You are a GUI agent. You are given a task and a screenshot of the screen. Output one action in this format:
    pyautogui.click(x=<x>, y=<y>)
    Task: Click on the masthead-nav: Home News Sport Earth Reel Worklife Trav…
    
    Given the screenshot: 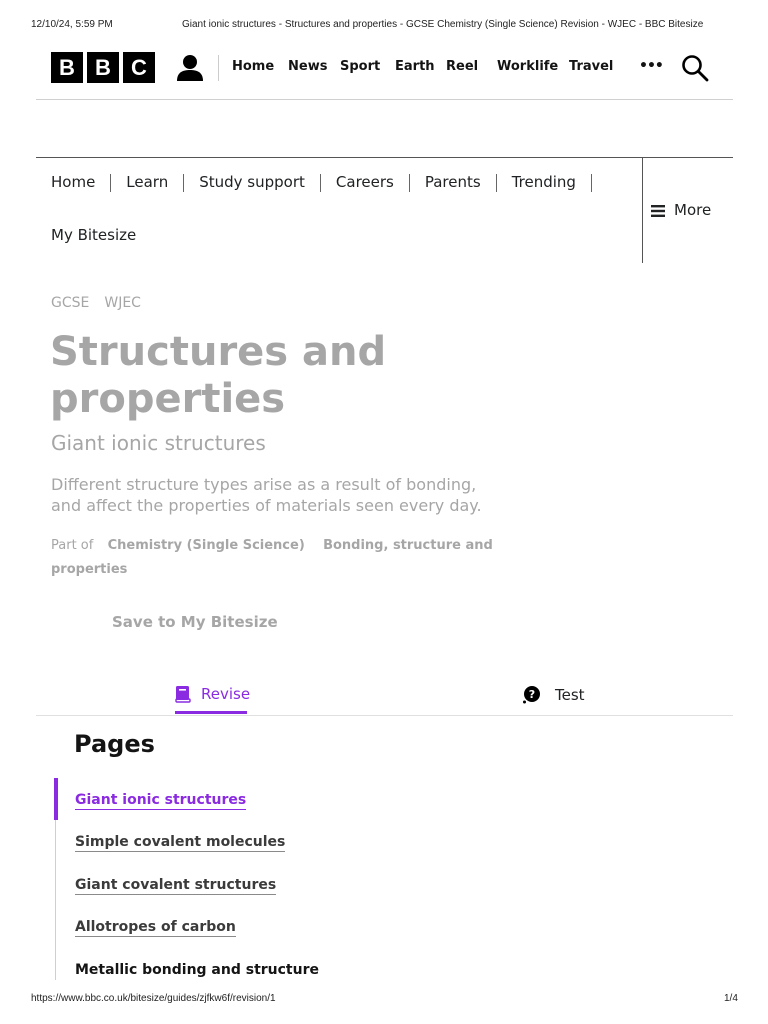 What is the action you would take?
    pyautogui.click(x=422, y=66)
    